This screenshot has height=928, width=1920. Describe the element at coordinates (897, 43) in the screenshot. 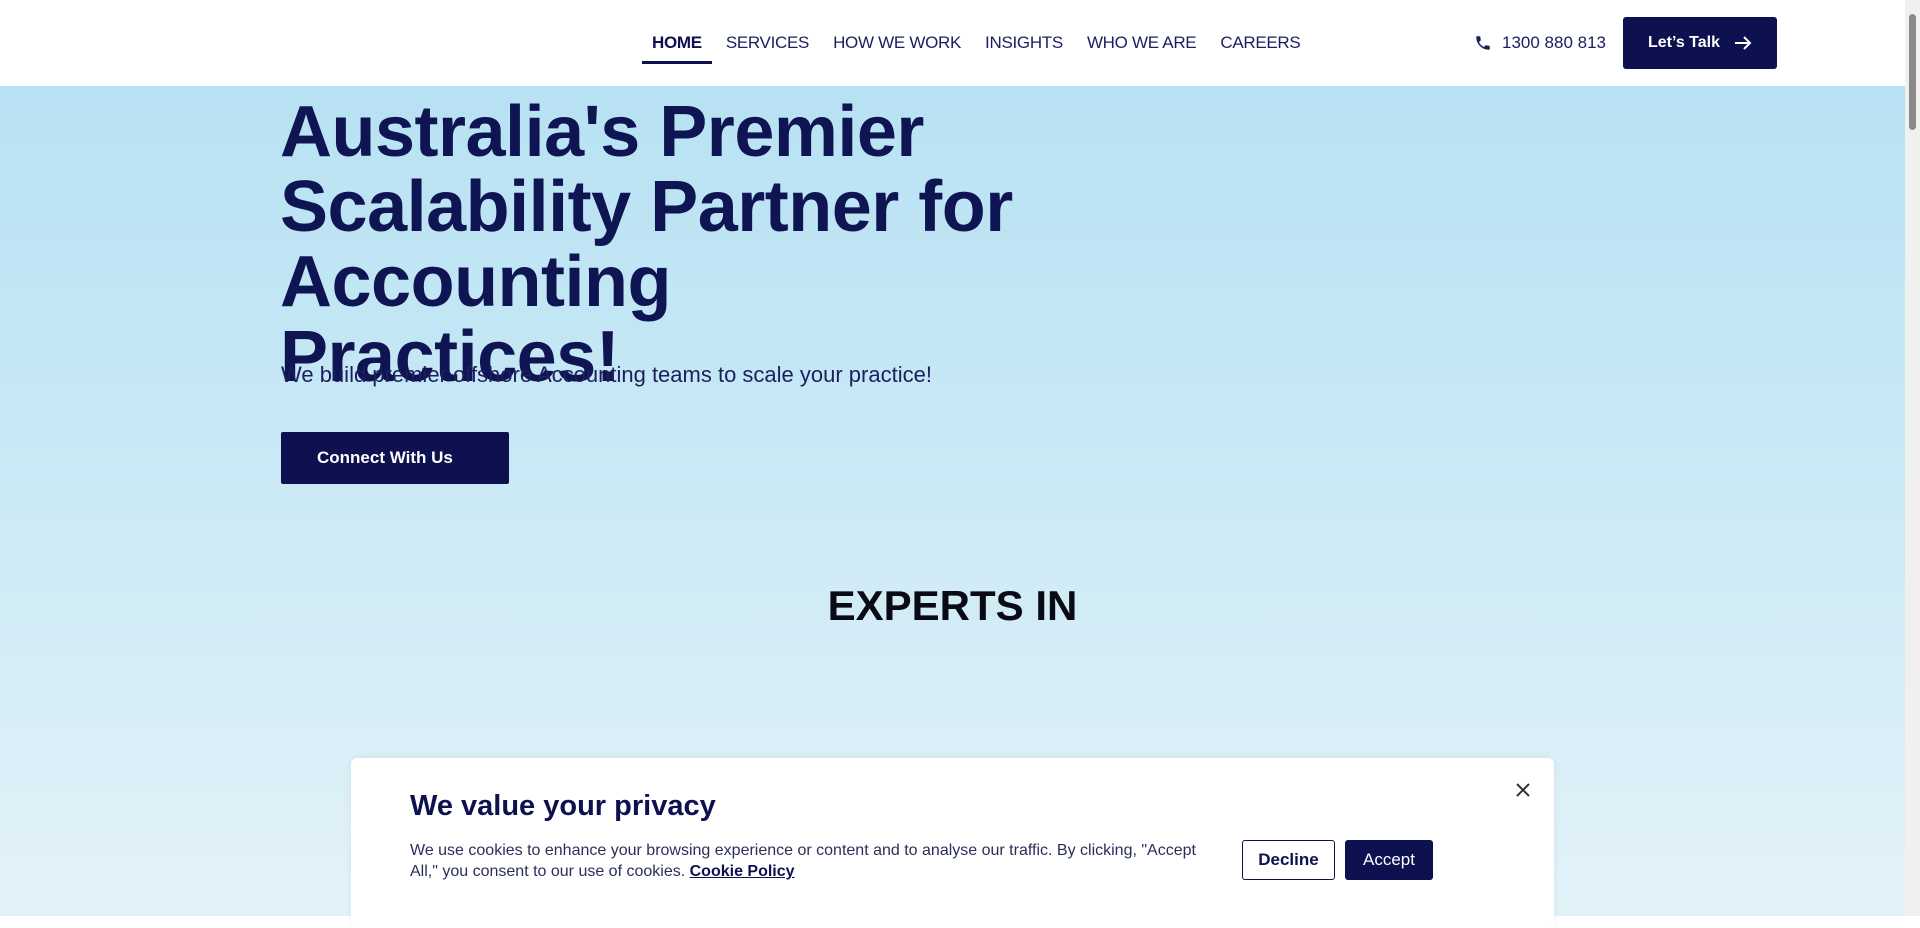

I see `nav-how-we-work: HOW WE WORK` at that location.